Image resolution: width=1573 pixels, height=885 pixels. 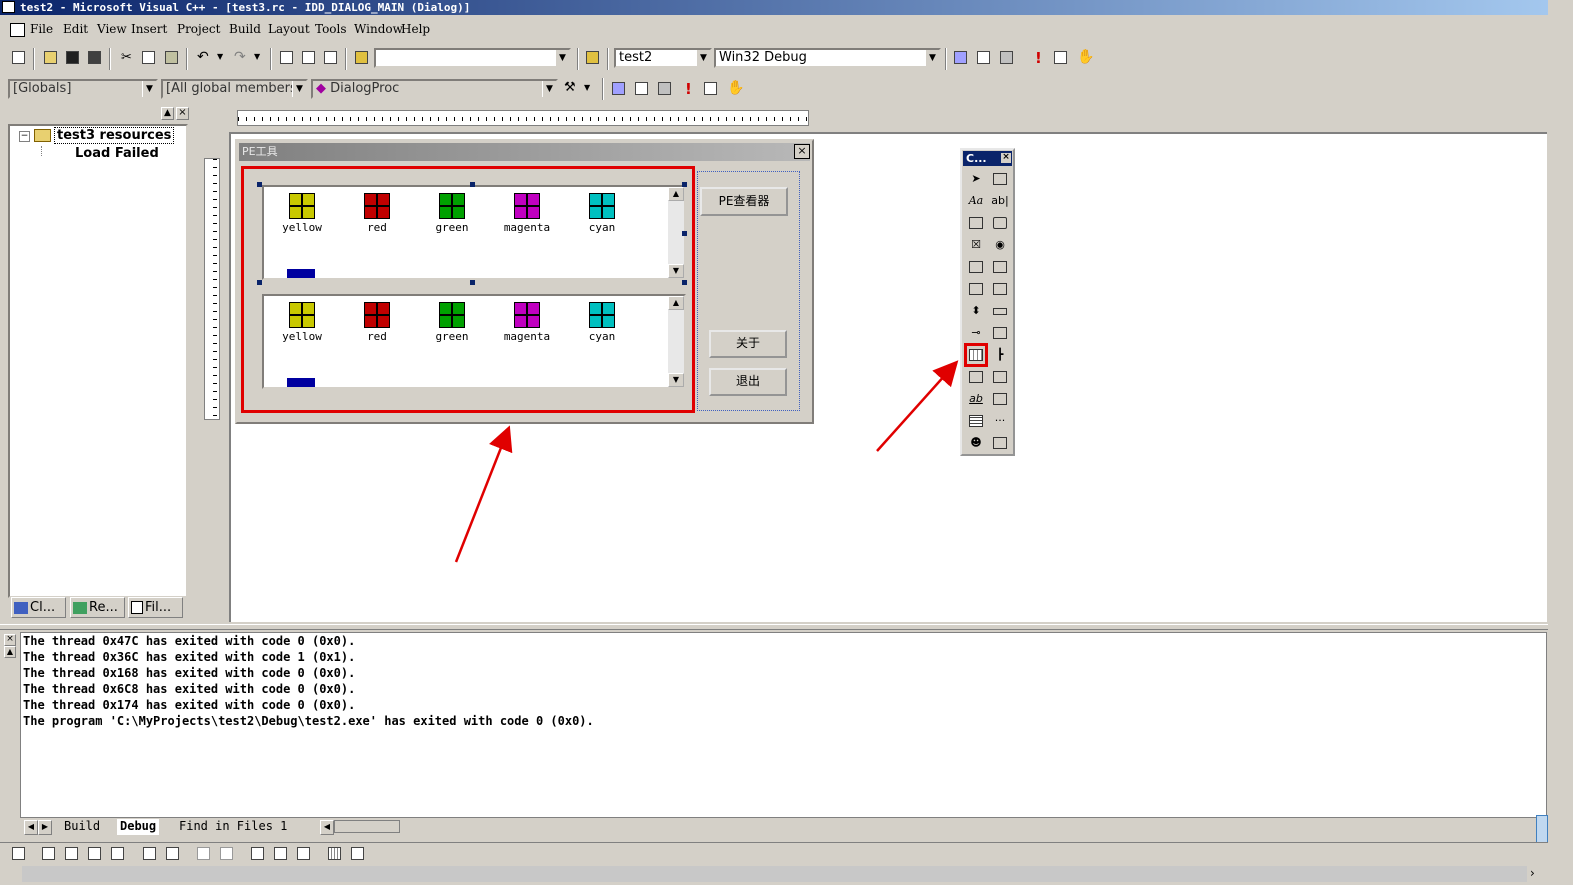 What do you see at coordinates (204, 854) in the screenshot?
I see `space-across-icon` at bounding box center [204, 854].